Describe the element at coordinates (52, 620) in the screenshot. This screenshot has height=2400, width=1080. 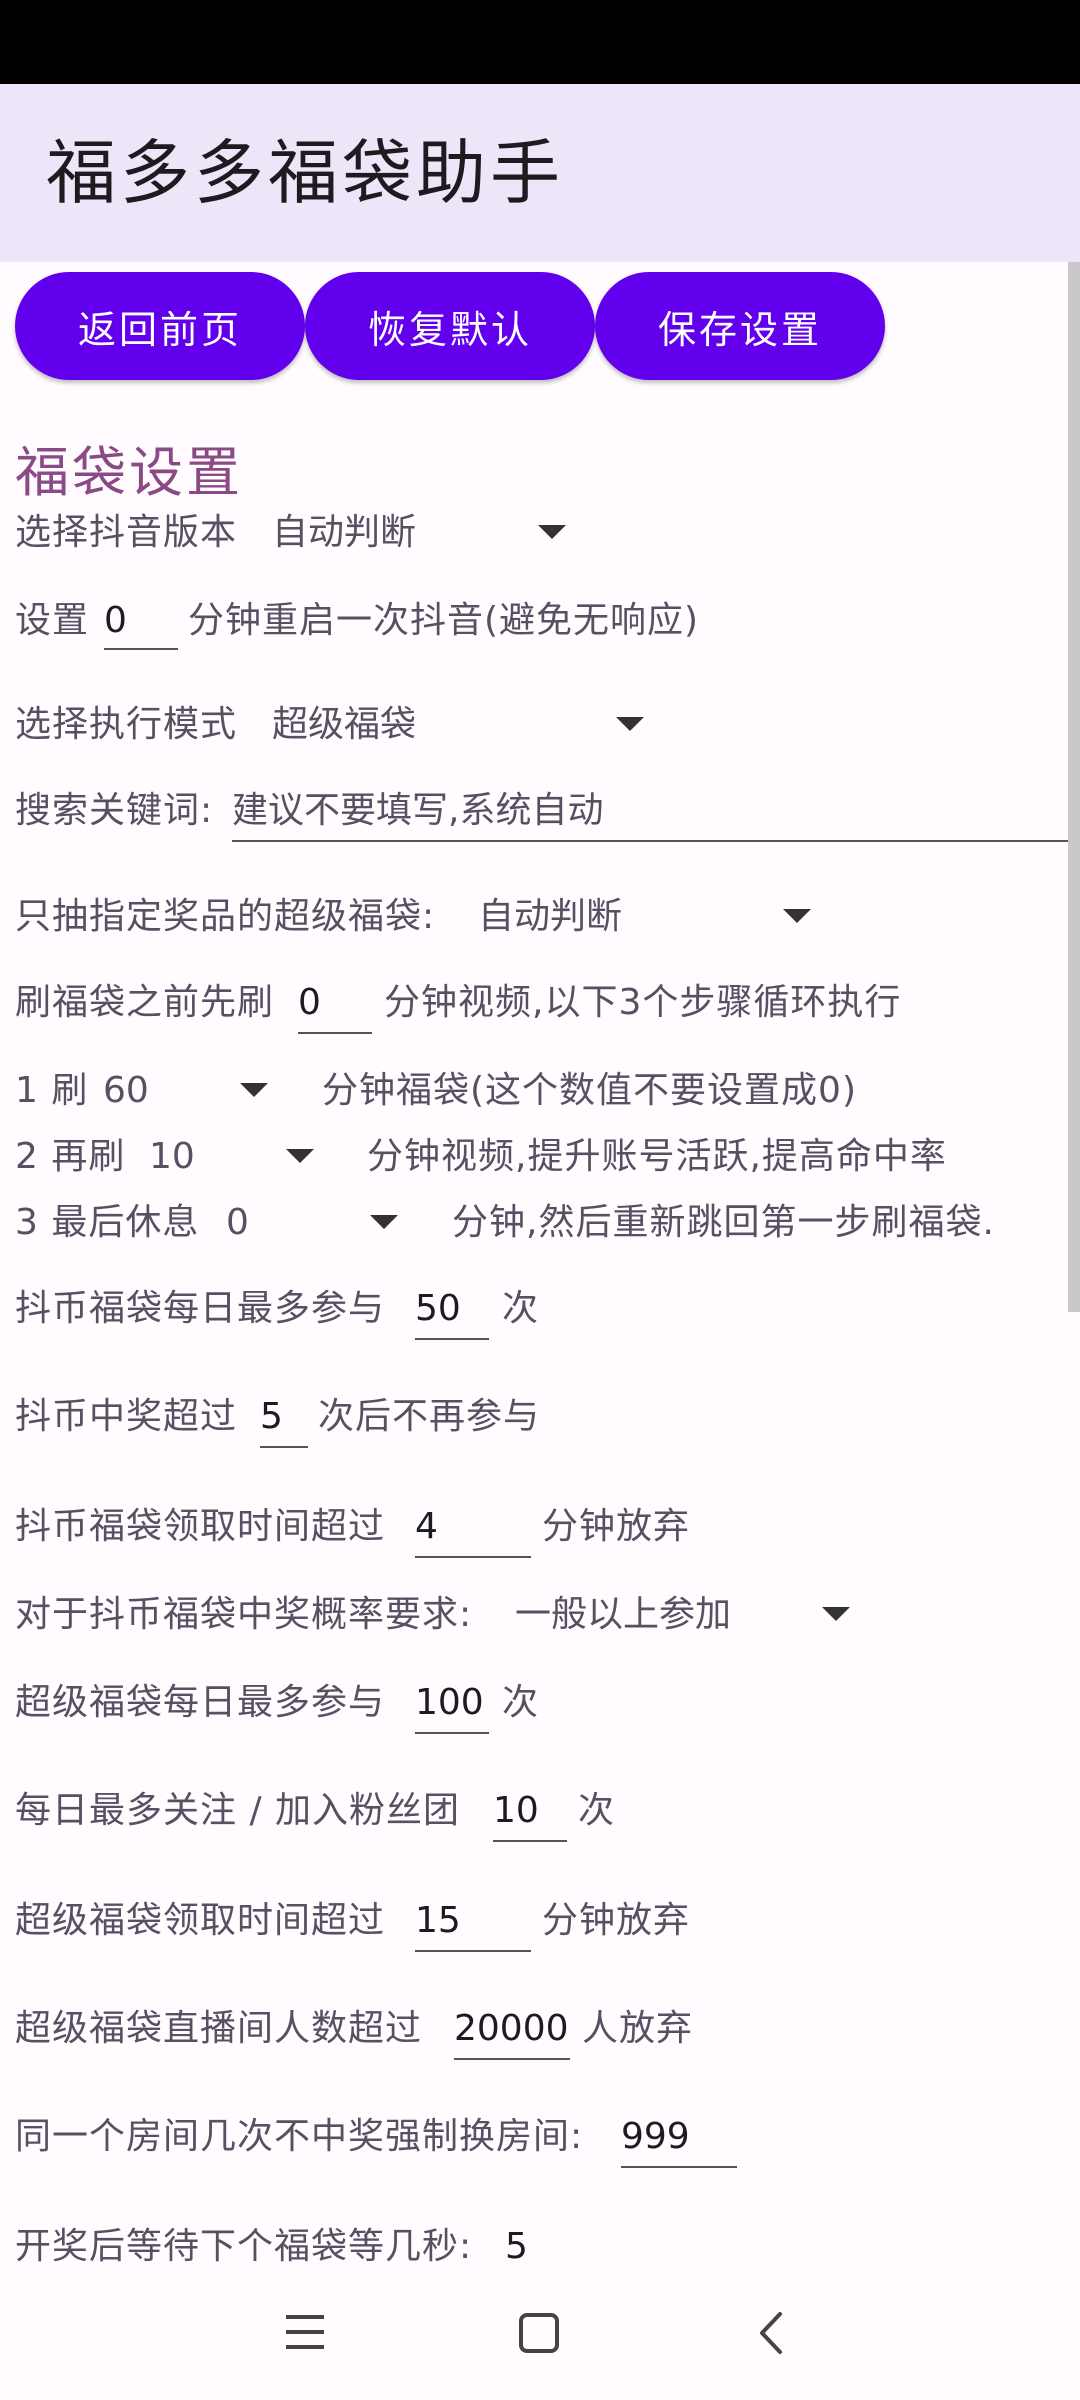
I see `restart-prefix: 设置` at that location.